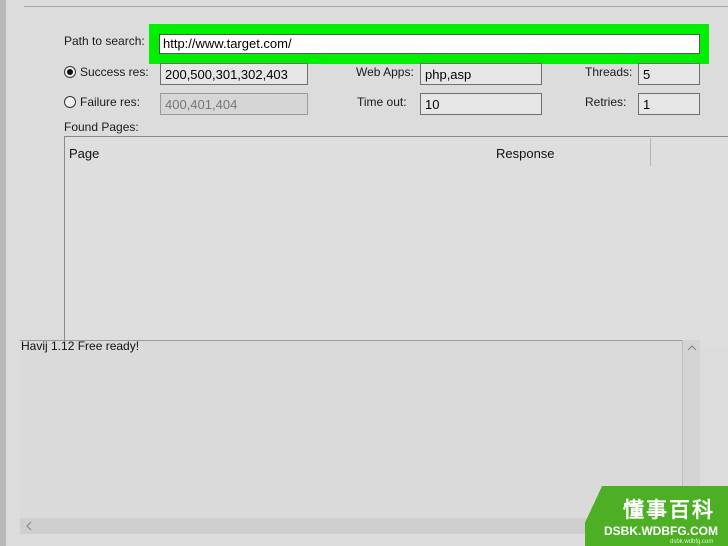 The image size is (728, 546). Describe the element at coordinates (376, 6) in the screenshot. I see `top-divider` at that location.